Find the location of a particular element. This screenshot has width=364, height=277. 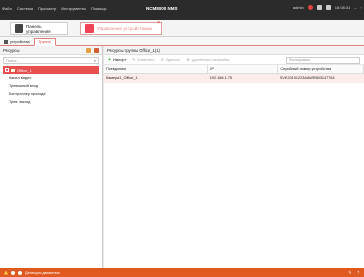

table-header-row: Псевдоним IP Серийный номер устройства is located at coordinates (234, 69).